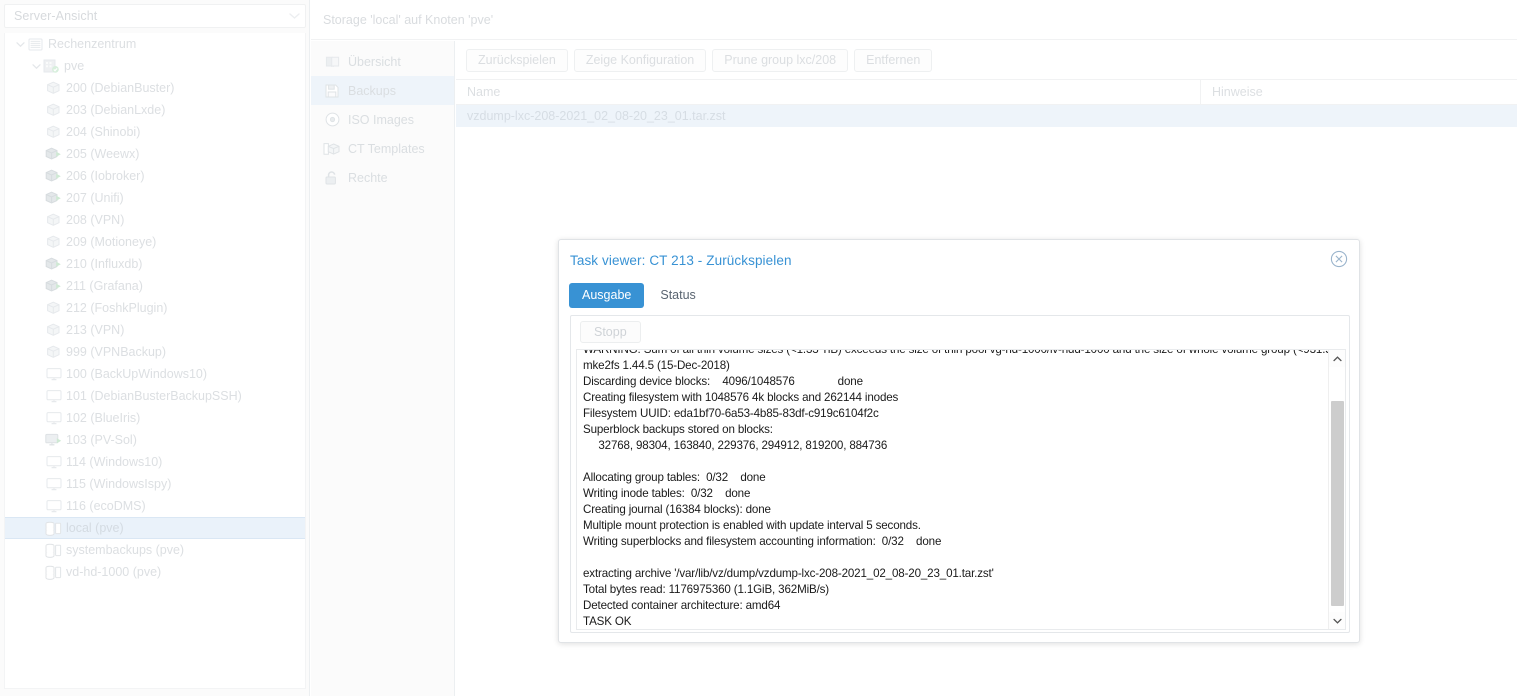 The height and width of the screenshot is (696, 1517). I want to click on tree-item: 999 (VPNBackup), so click(155, 352).